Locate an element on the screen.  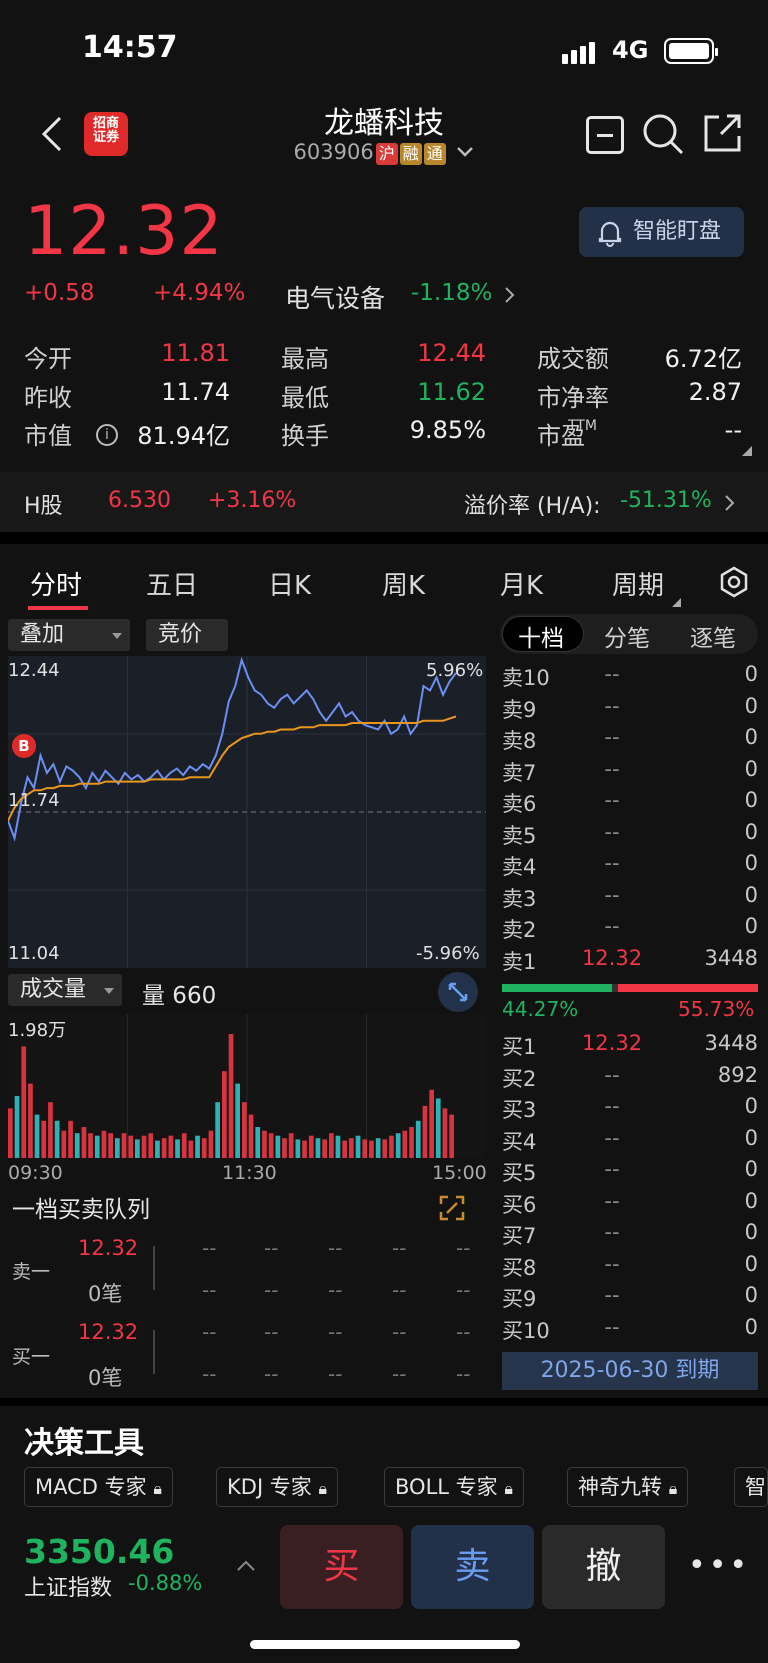
ask-row: 卖6 -- 0 is located at coordinates (384, 802).